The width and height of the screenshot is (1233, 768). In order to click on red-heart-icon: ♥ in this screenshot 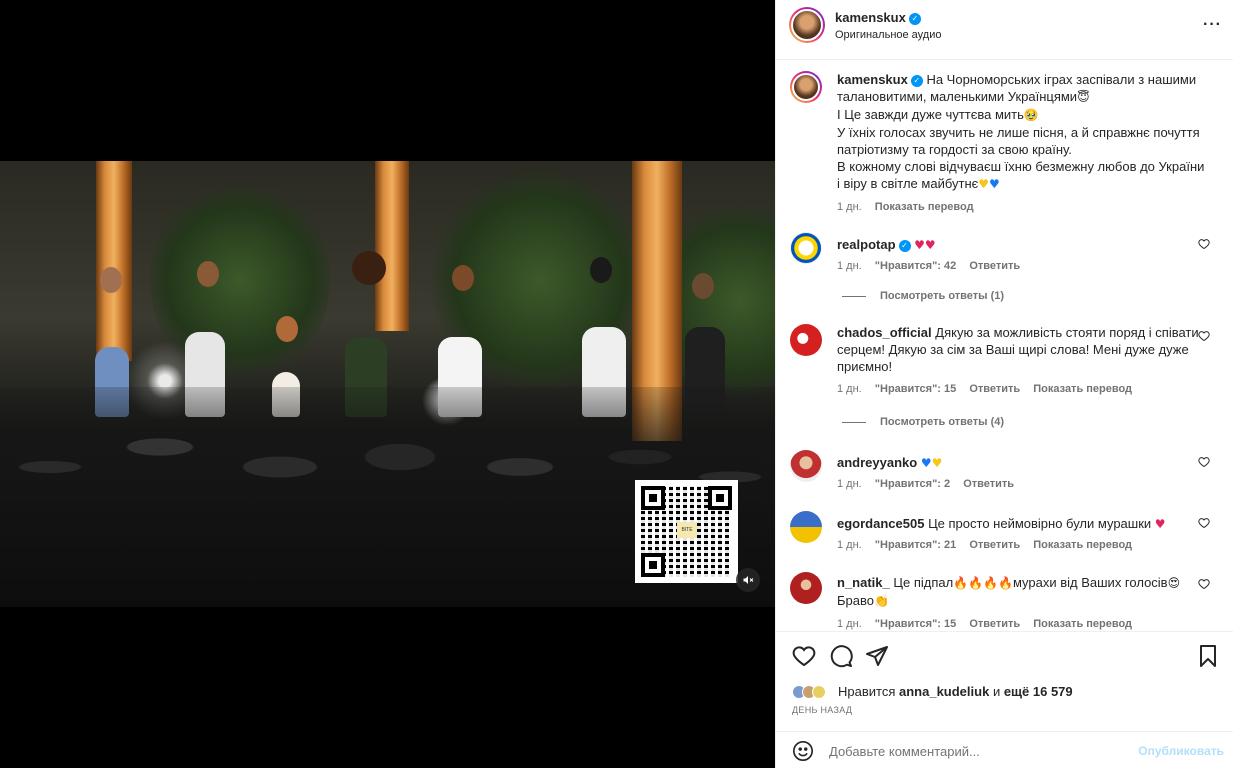, I will do `click(1160, 524)`.